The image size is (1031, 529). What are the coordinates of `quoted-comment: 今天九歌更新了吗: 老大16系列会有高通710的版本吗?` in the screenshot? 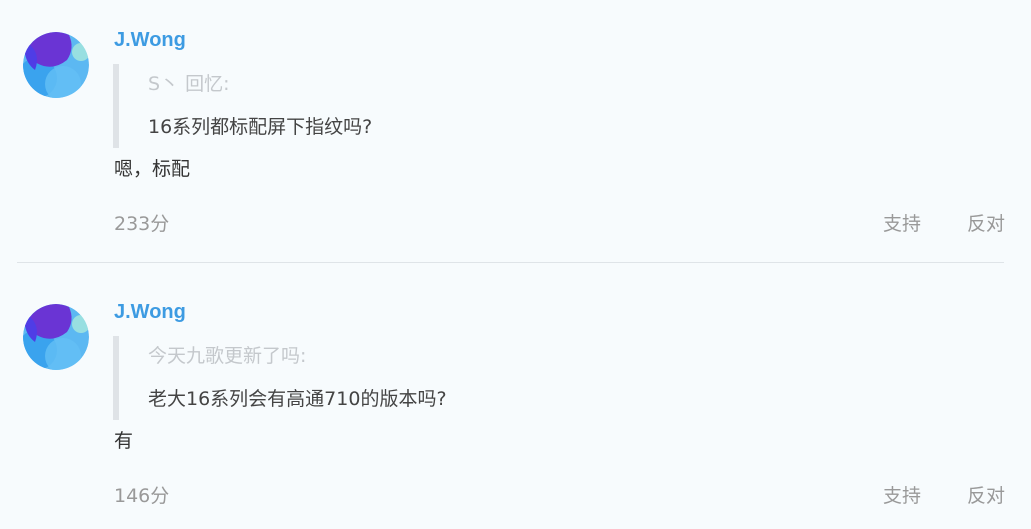 It's located at (416, 378).